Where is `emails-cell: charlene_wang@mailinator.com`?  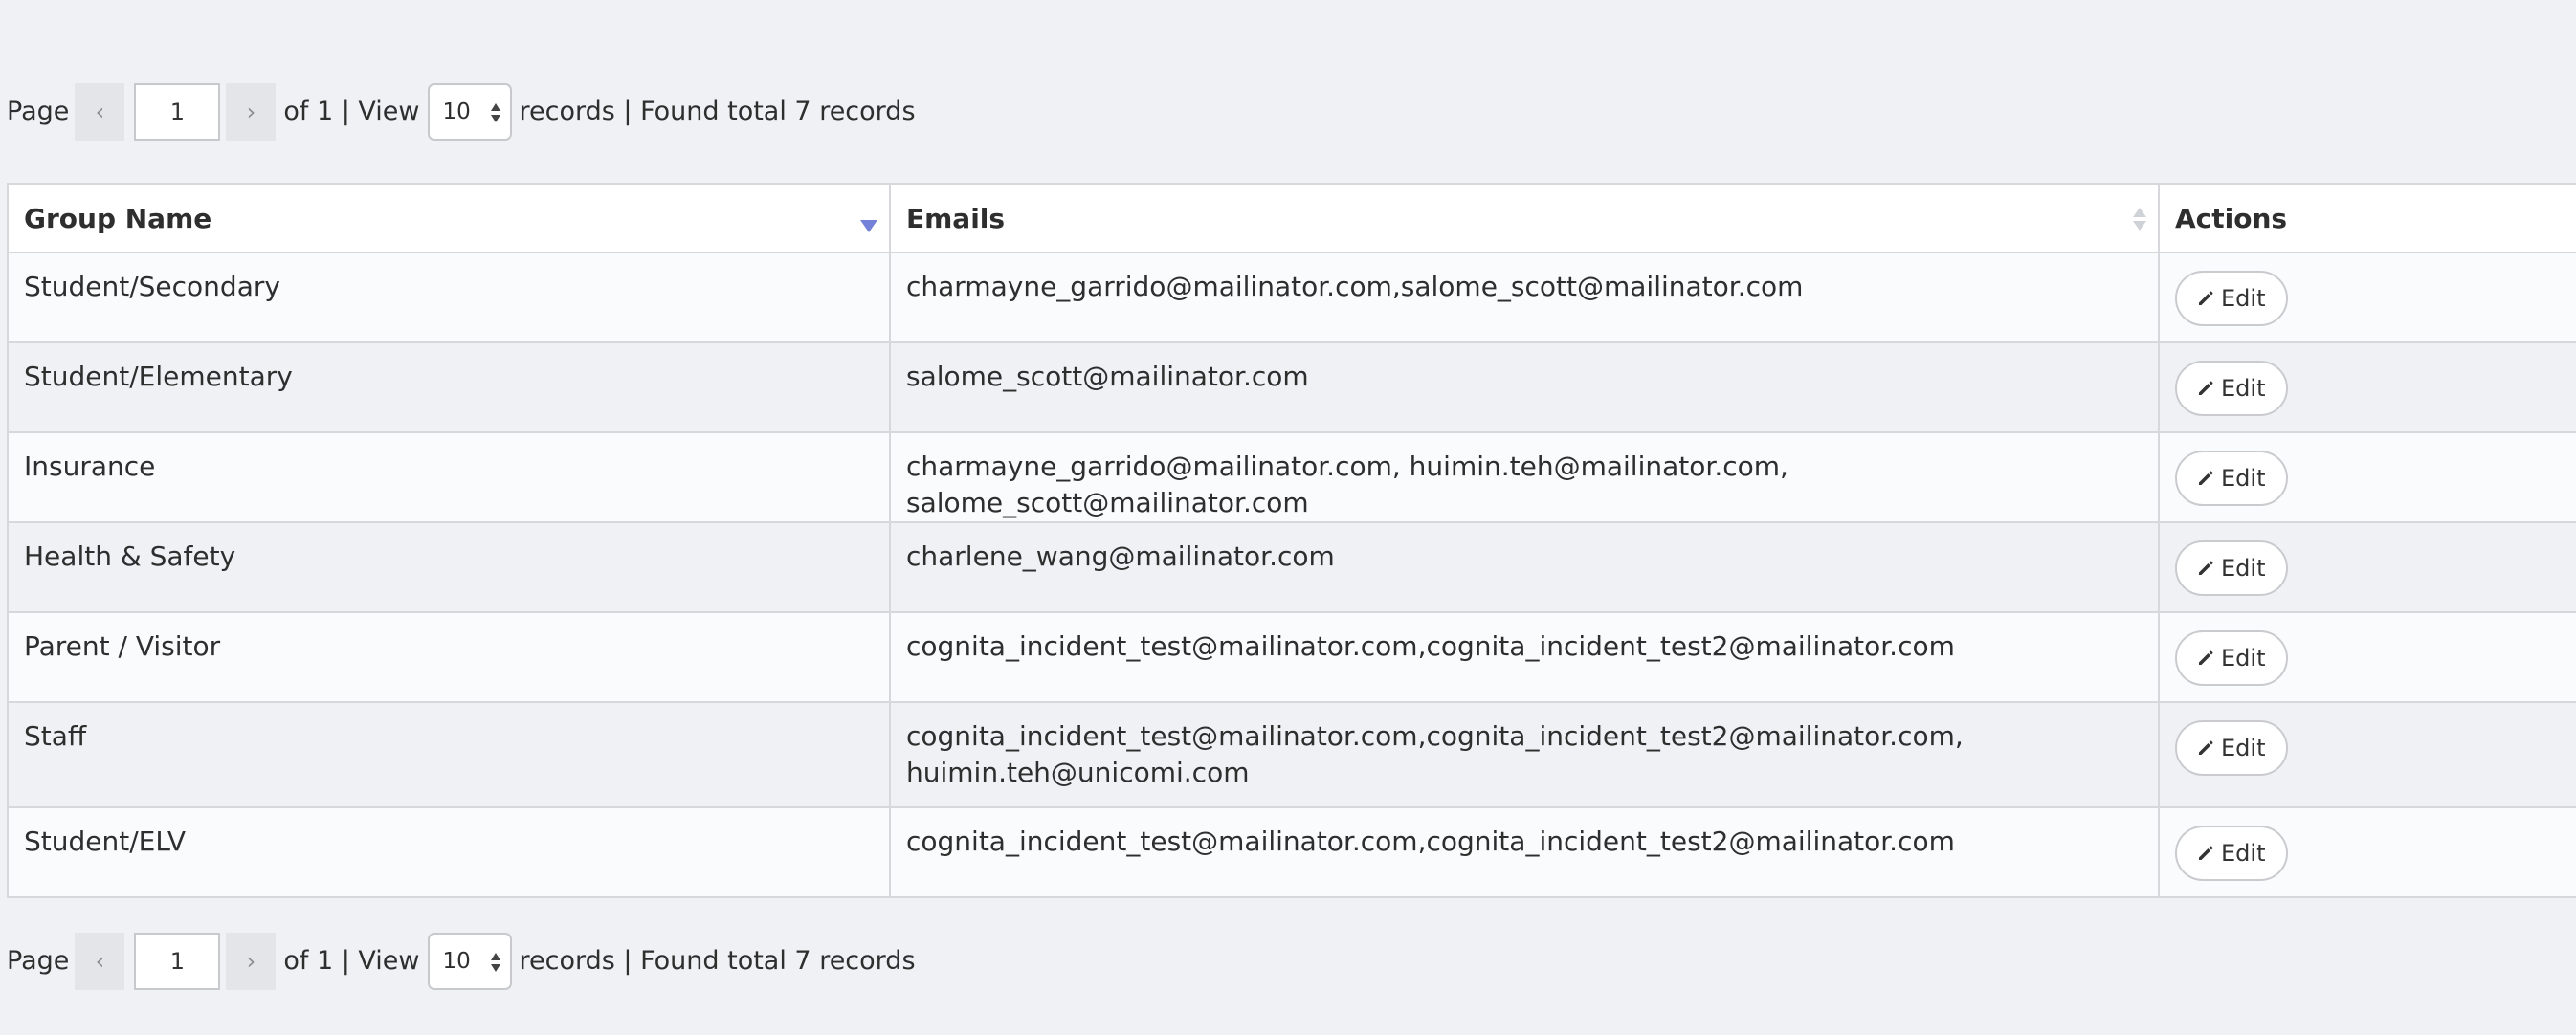 emails-cell: charlene_wang@mailinator.com is located at coordinates (1524, 567).